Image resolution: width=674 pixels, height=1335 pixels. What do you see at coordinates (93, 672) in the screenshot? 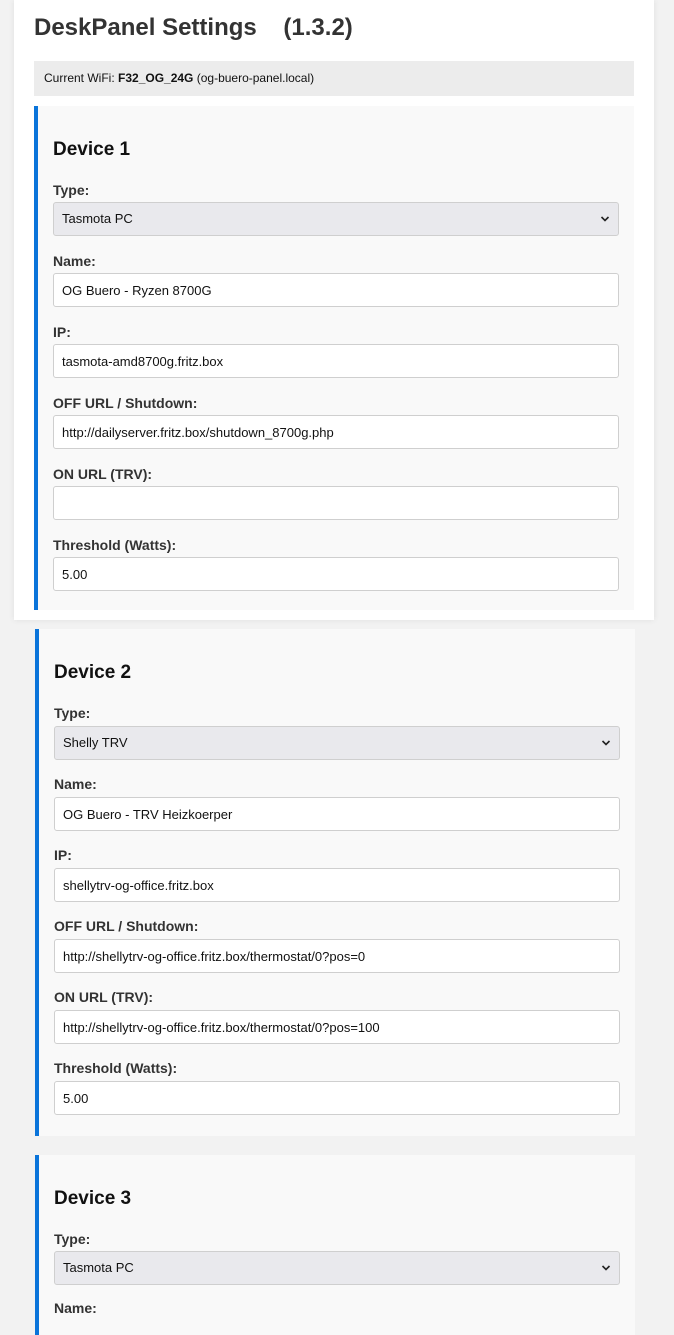
I see `device-title: Device 2` at bounding box center [93, 672].